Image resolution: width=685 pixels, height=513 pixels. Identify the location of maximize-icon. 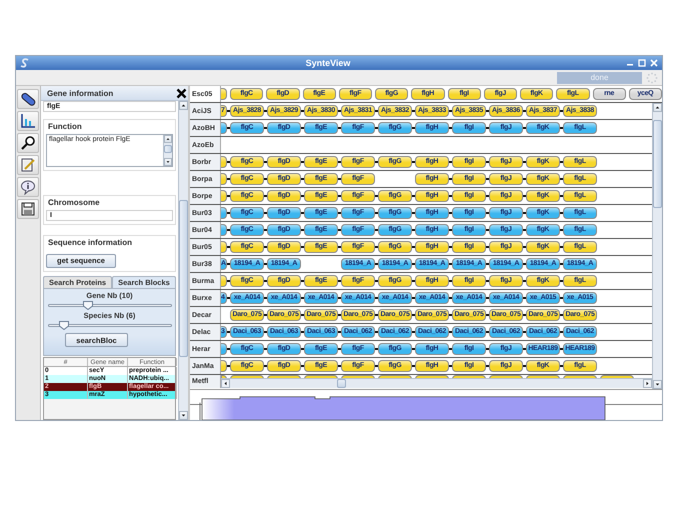
(642, 63).